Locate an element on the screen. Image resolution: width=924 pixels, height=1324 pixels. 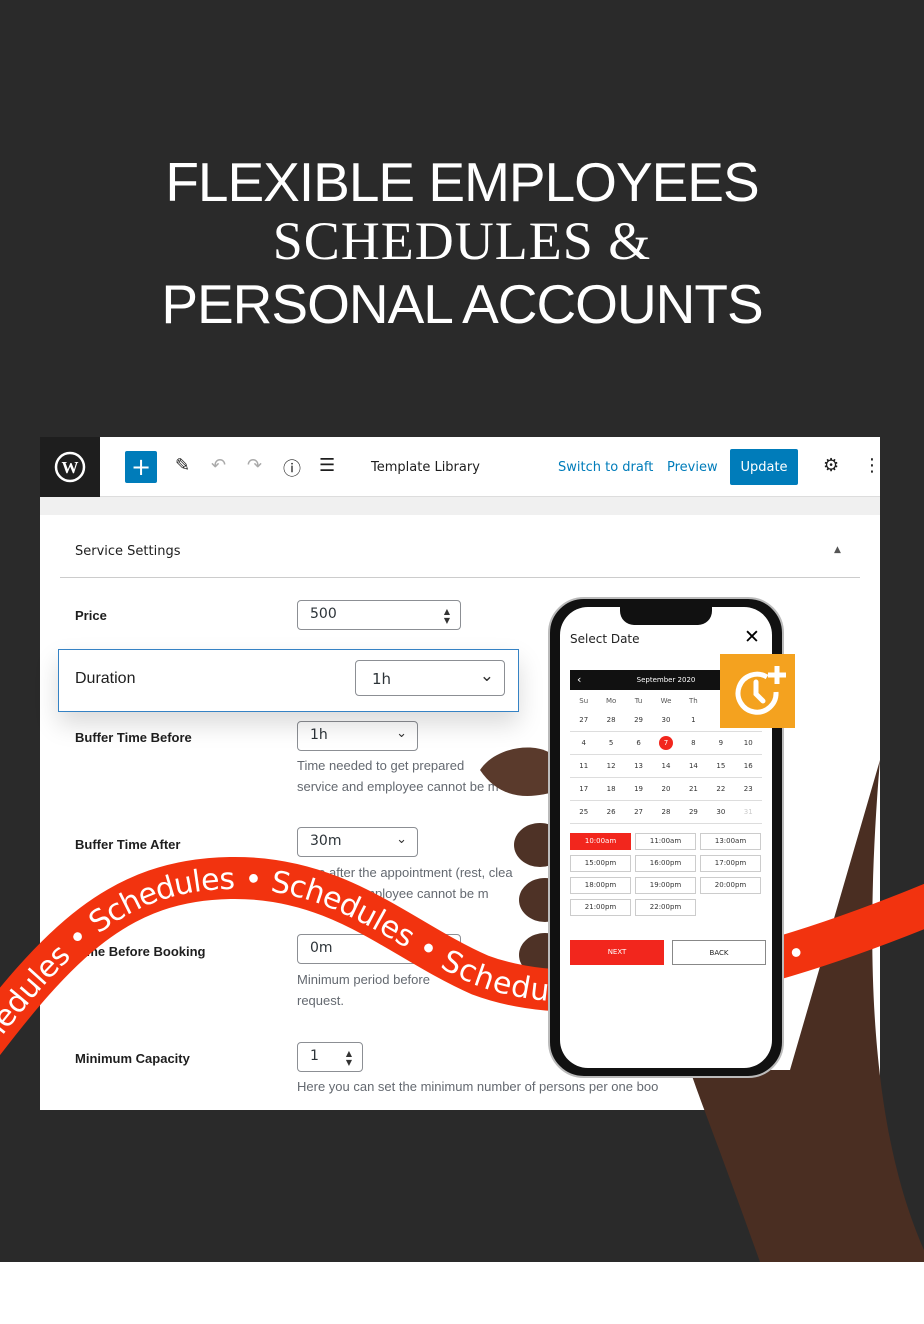
calendar-day: 1 is located at coordinates (693, 720).